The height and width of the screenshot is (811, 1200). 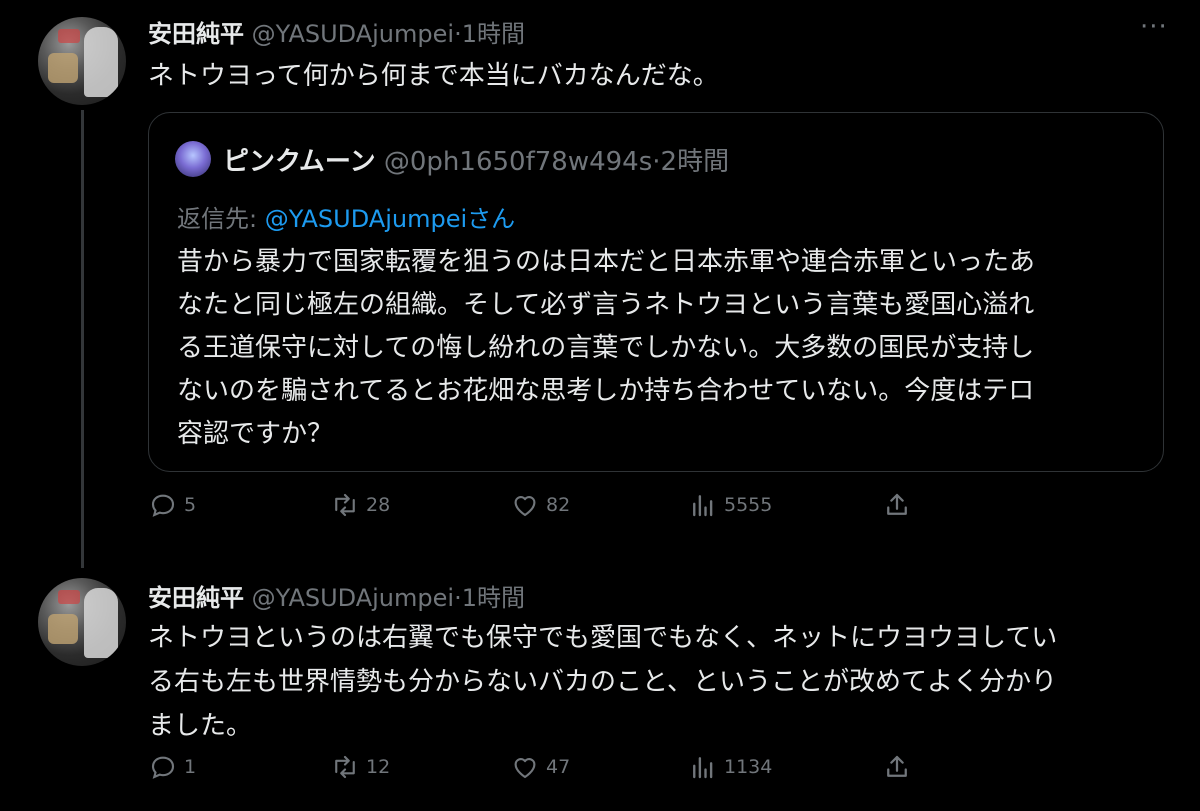 I want to click on quoted-avatar, so click(x=193, y=159).